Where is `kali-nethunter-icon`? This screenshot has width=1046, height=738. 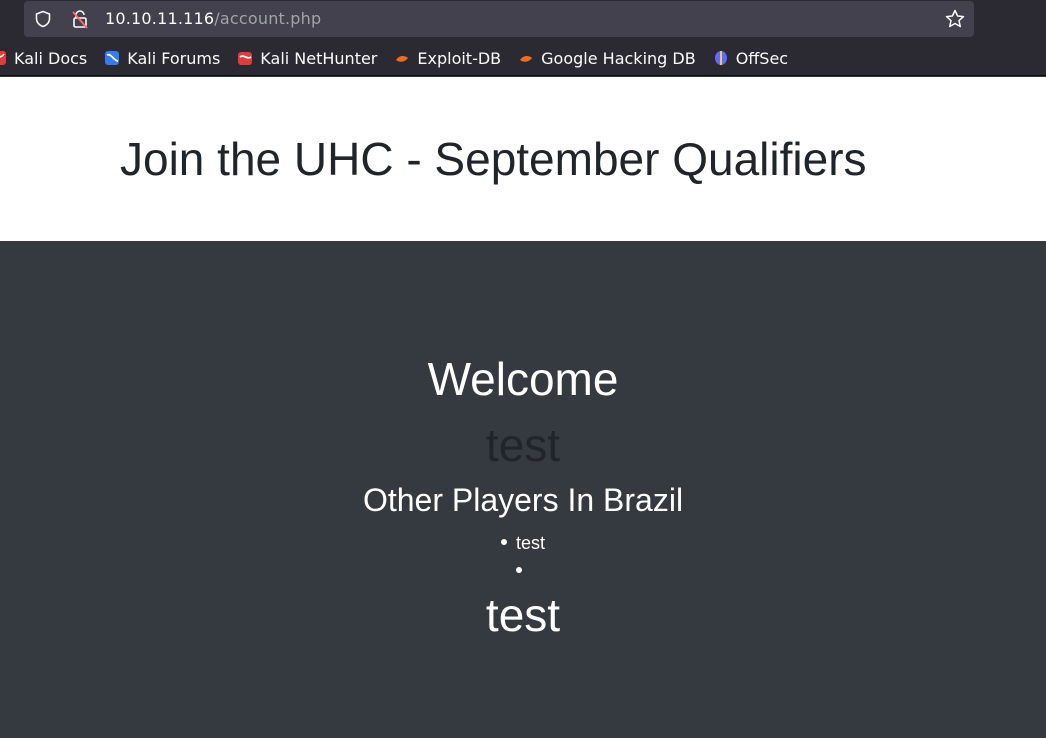 kali-nethunter-icon is located at coordinates (245, 58).